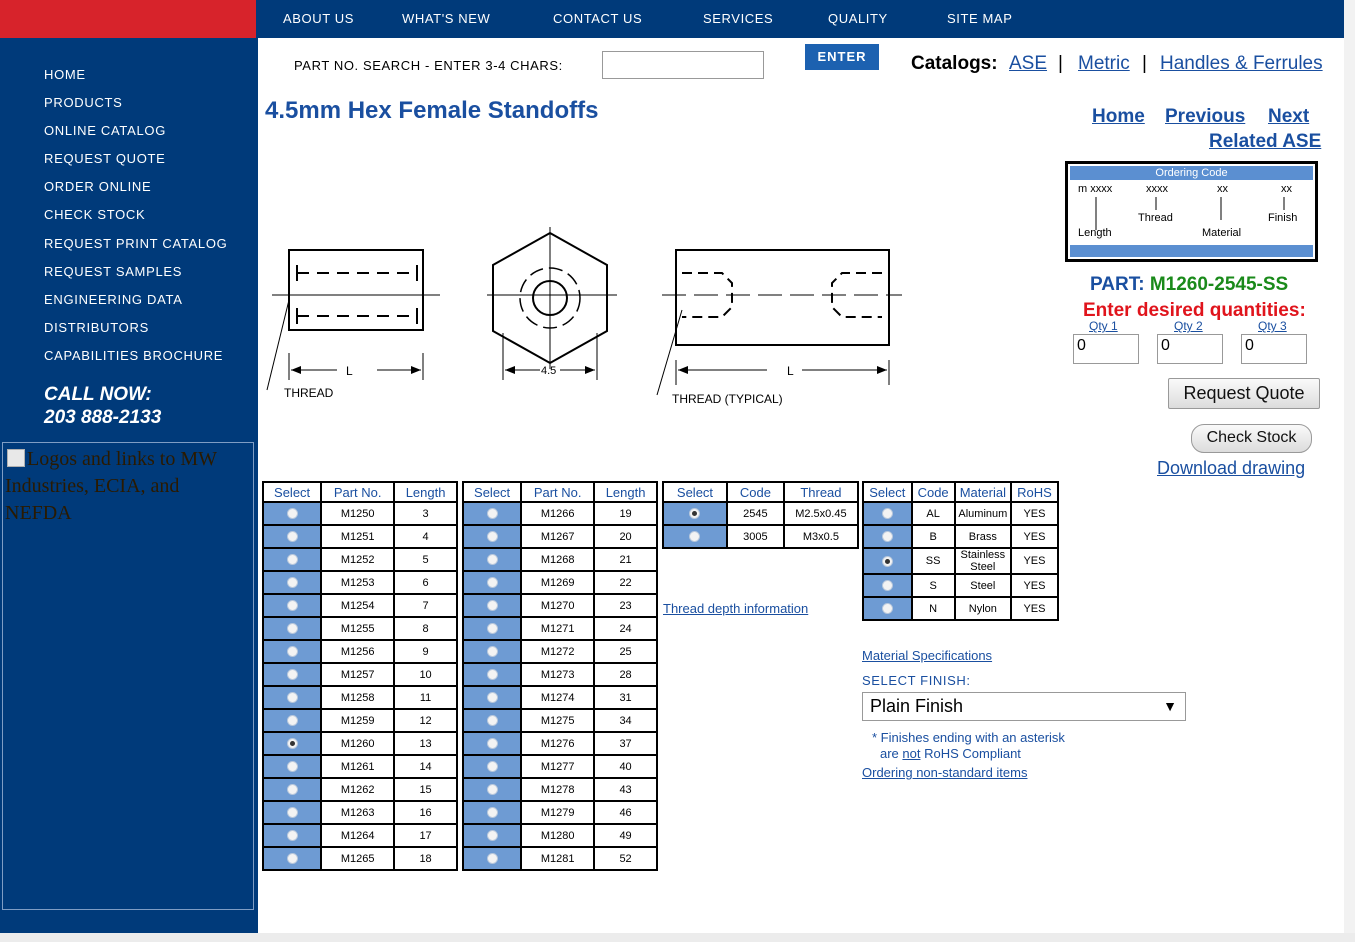 This screenshot has width=1355, height=942. I want to click on finish-select: Plain Finish ▼, so click(1024, 706).